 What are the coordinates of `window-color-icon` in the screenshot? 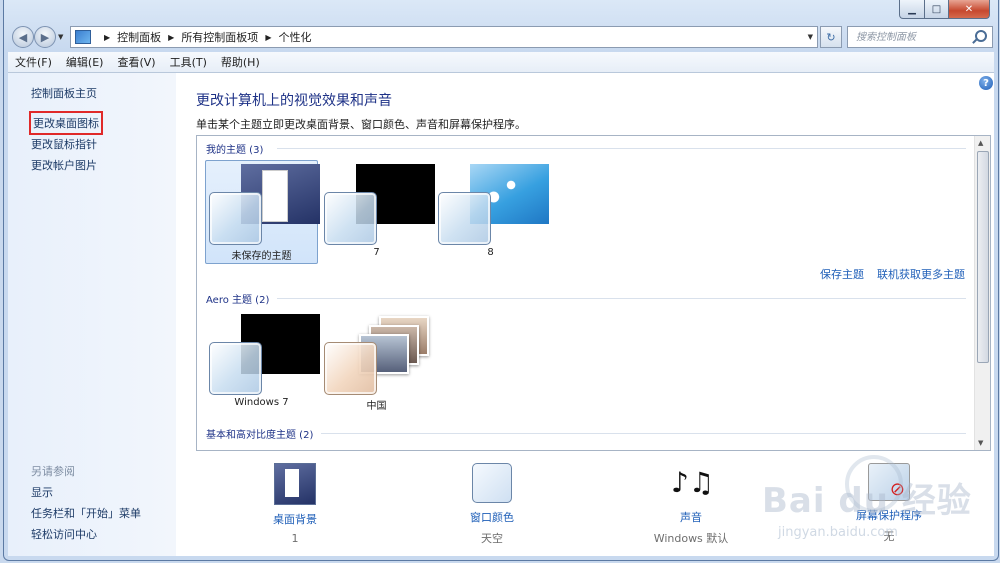 It's located at (492, 483).